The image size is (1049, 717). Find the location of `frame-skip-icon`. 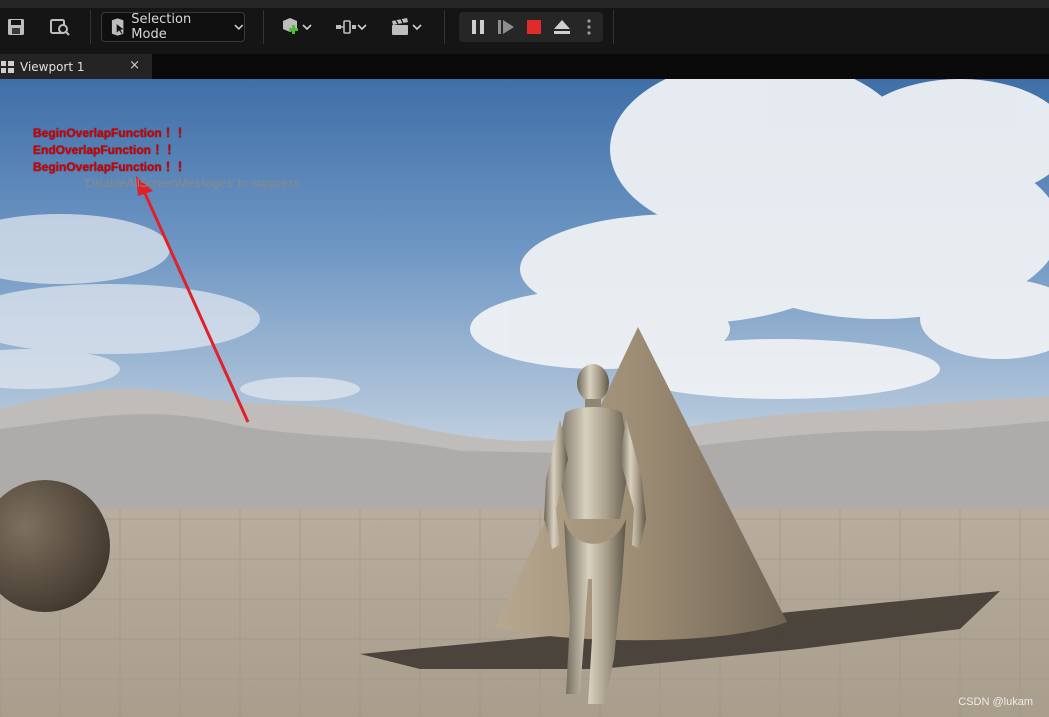

frame-skip-icon is located at coordinates (506, 27).